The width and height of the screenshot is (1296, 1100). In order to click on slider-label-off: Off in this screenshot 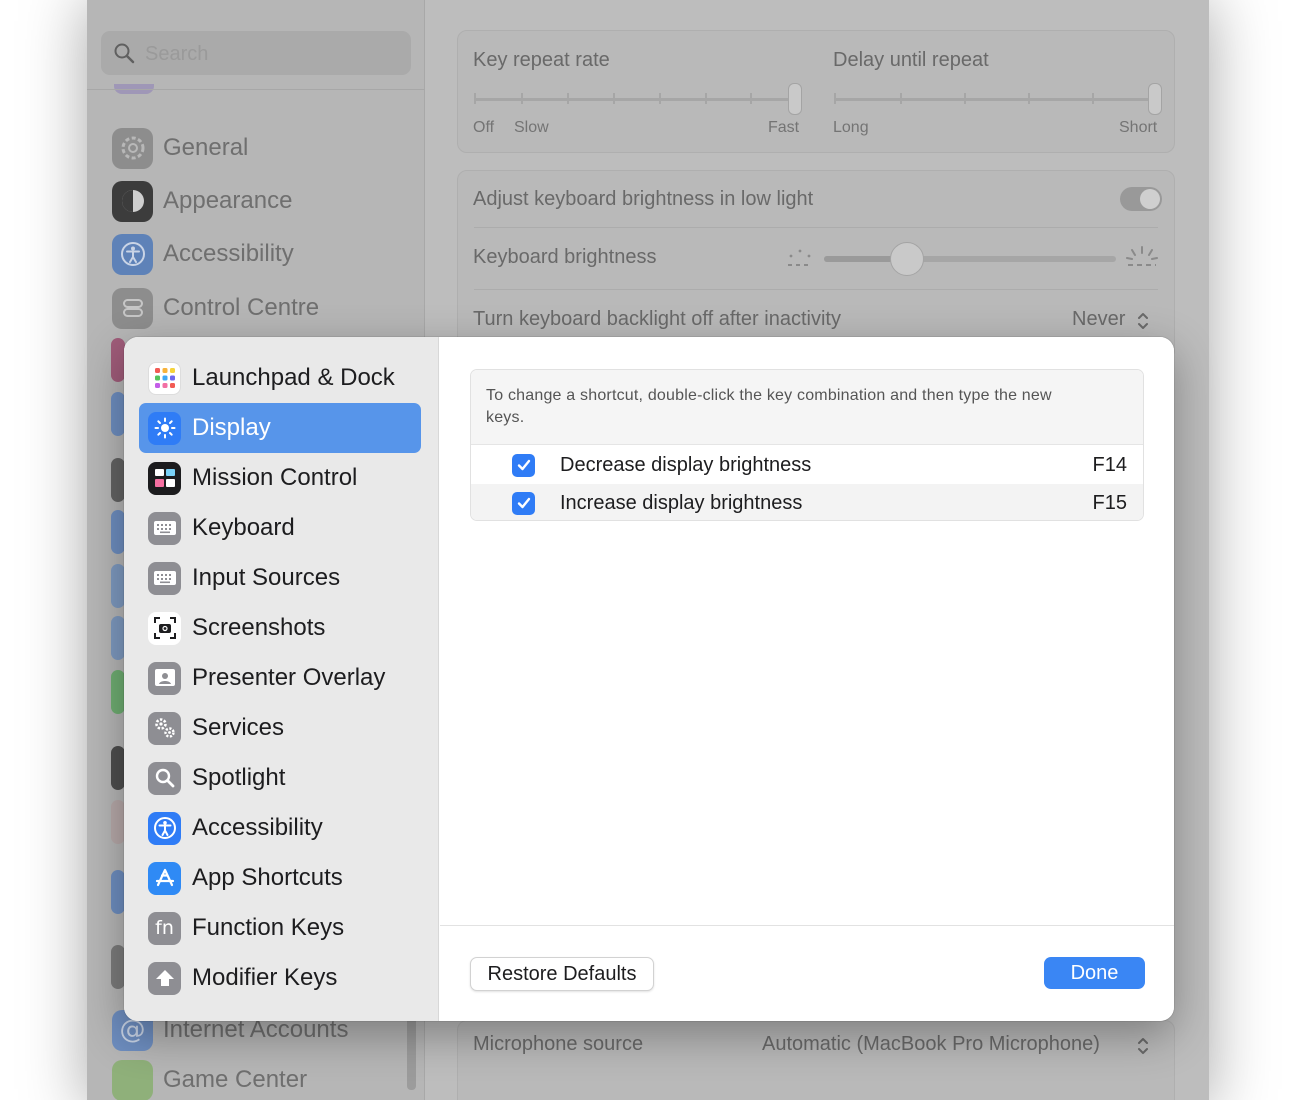, I will do `click(483, 128)`.